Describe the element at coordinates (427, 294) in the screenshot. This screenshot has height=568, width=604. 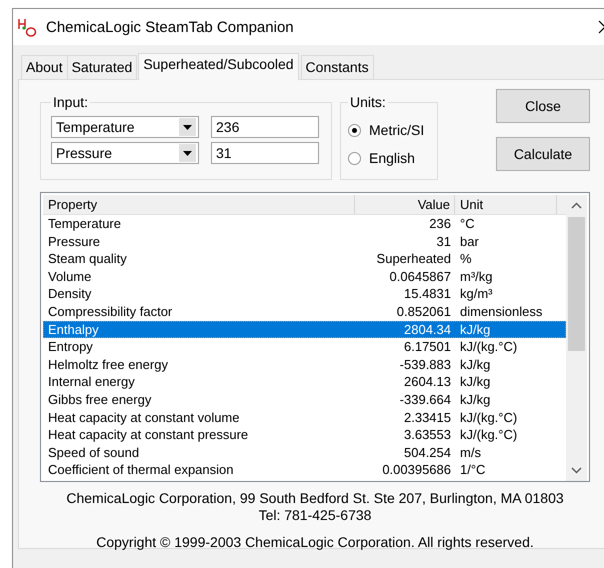
I see `table-cell-text: 15.4831` at that location.